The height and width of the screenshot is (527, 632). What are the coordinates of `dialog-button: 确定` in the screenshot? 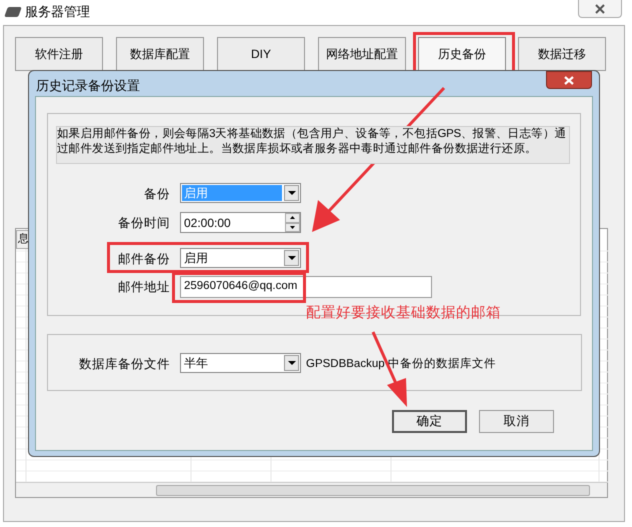 It's located at (429, 421).